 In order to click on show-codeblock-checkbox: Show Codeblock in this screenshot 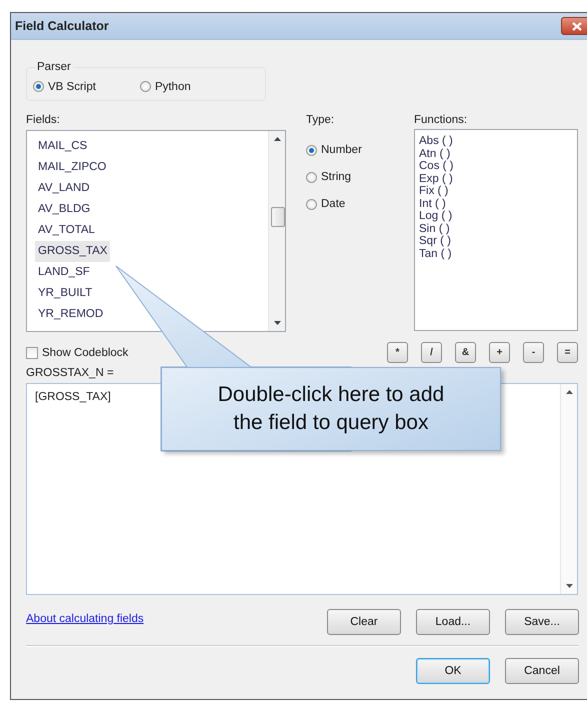, I will do `click(77, 352)`.